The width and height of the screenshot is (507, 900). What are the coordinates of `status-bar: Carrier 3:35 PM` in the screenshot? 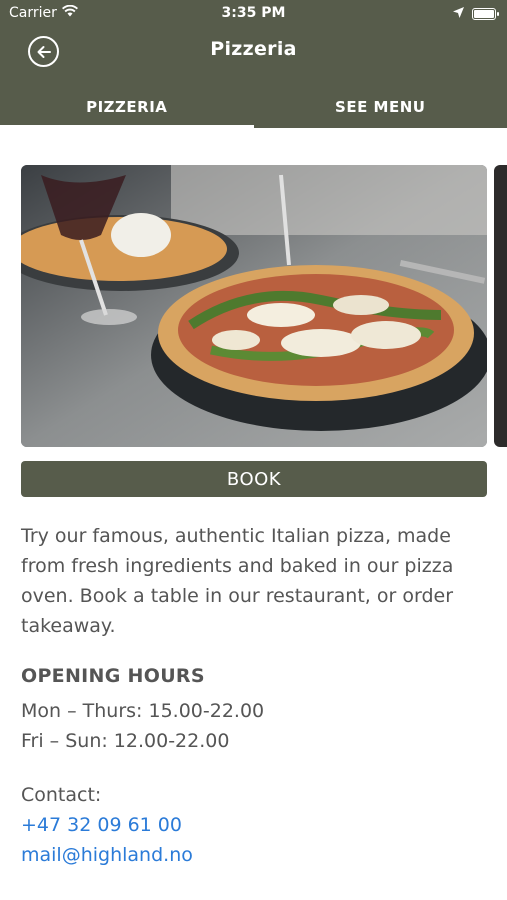 It's located at (253, 14).